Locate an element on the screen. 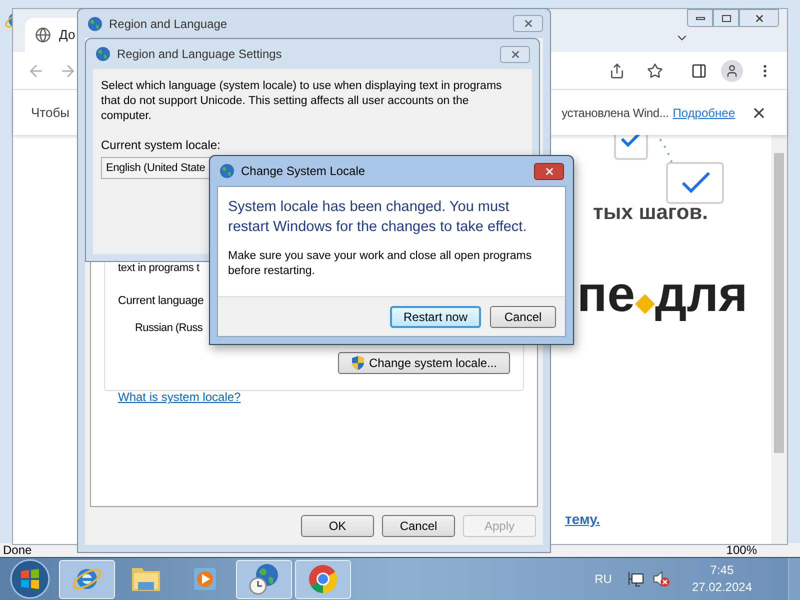 The width and height of the screenshot is (800, 600). status-text: Done is located at coordinates (17, 550).